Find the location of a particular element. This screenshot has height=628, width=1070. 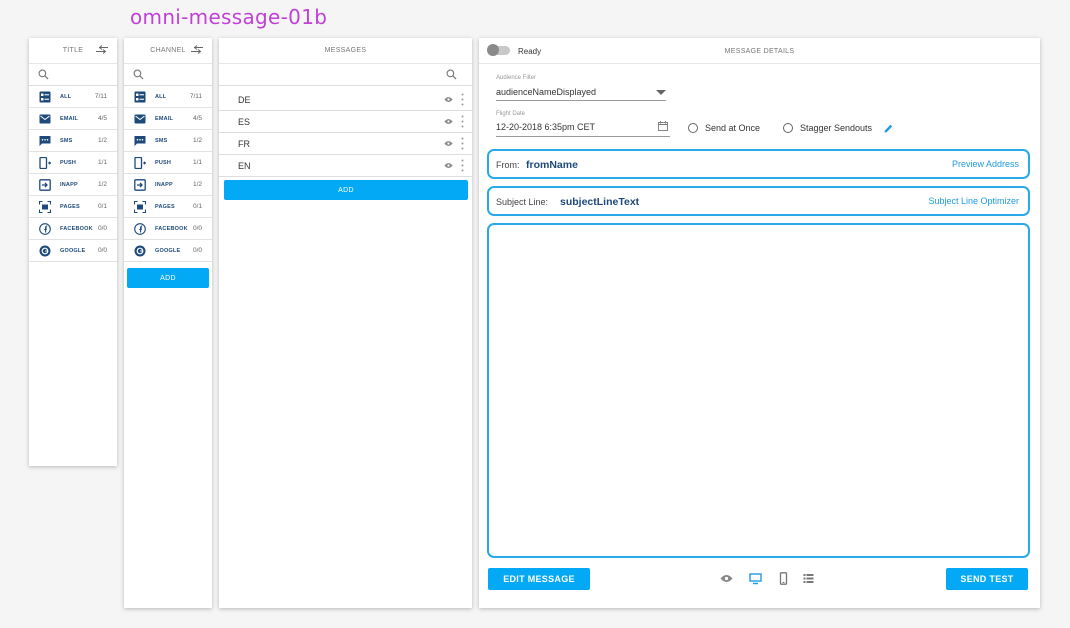

flight-date-field: 12-20-2018 6:35pm CET is located at coordinates (583, 128).